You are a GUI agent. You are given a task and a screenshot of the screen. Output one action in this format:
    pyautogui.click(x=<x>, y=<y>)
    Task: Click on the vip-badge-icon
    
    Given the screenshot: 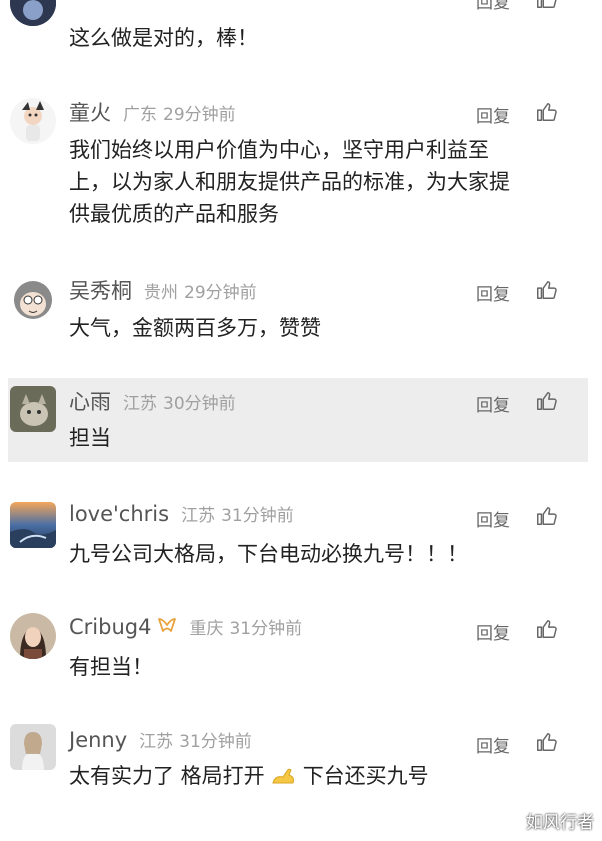 What is the action you would take?
    pyautogui.click(x=167, y=625)
    